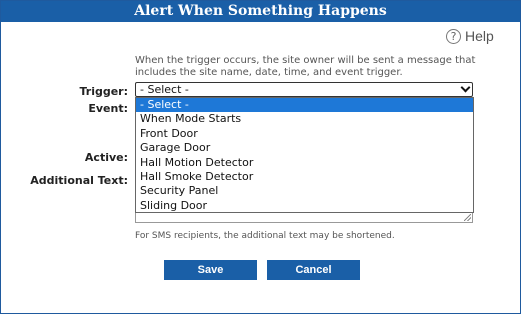 This screenshot has width=521, height=314. Describe the element at coordinates (453, 36) in the screenshot. I see `help-icon: ?` at that location.